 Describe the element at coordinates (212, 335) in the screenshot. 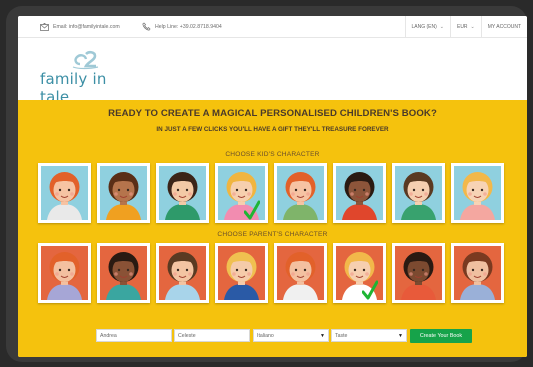

I see `parent-name-input: Celeste` at that location.